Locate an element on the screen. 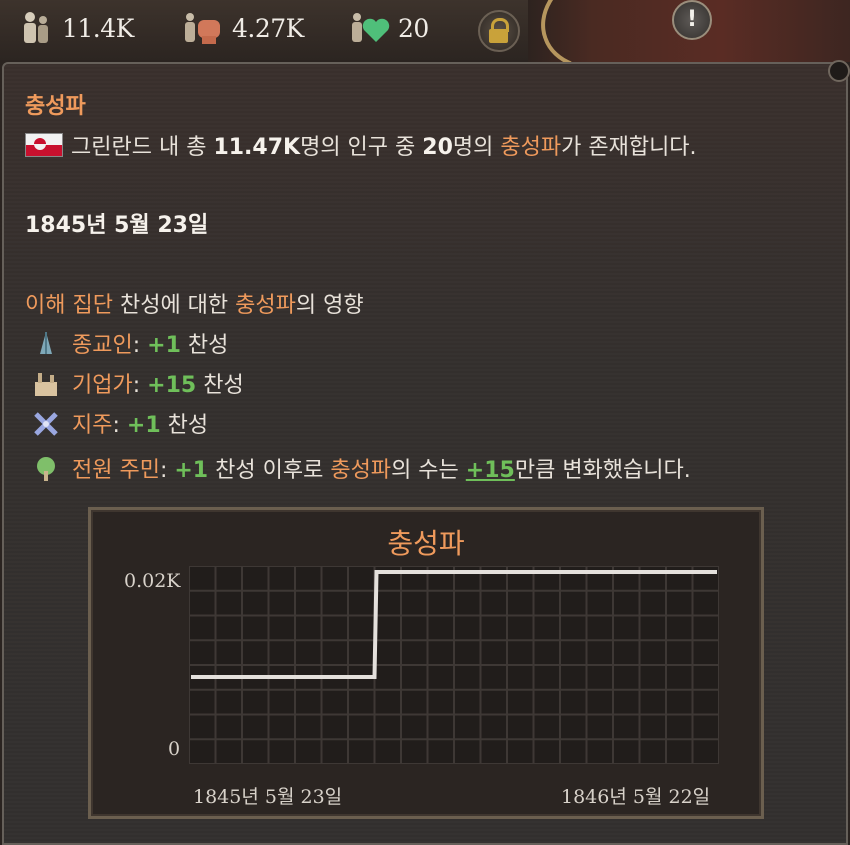 The width and height of the screenshot is (850, 845). population-value: 11.4K is located at coordinates (98, 28).